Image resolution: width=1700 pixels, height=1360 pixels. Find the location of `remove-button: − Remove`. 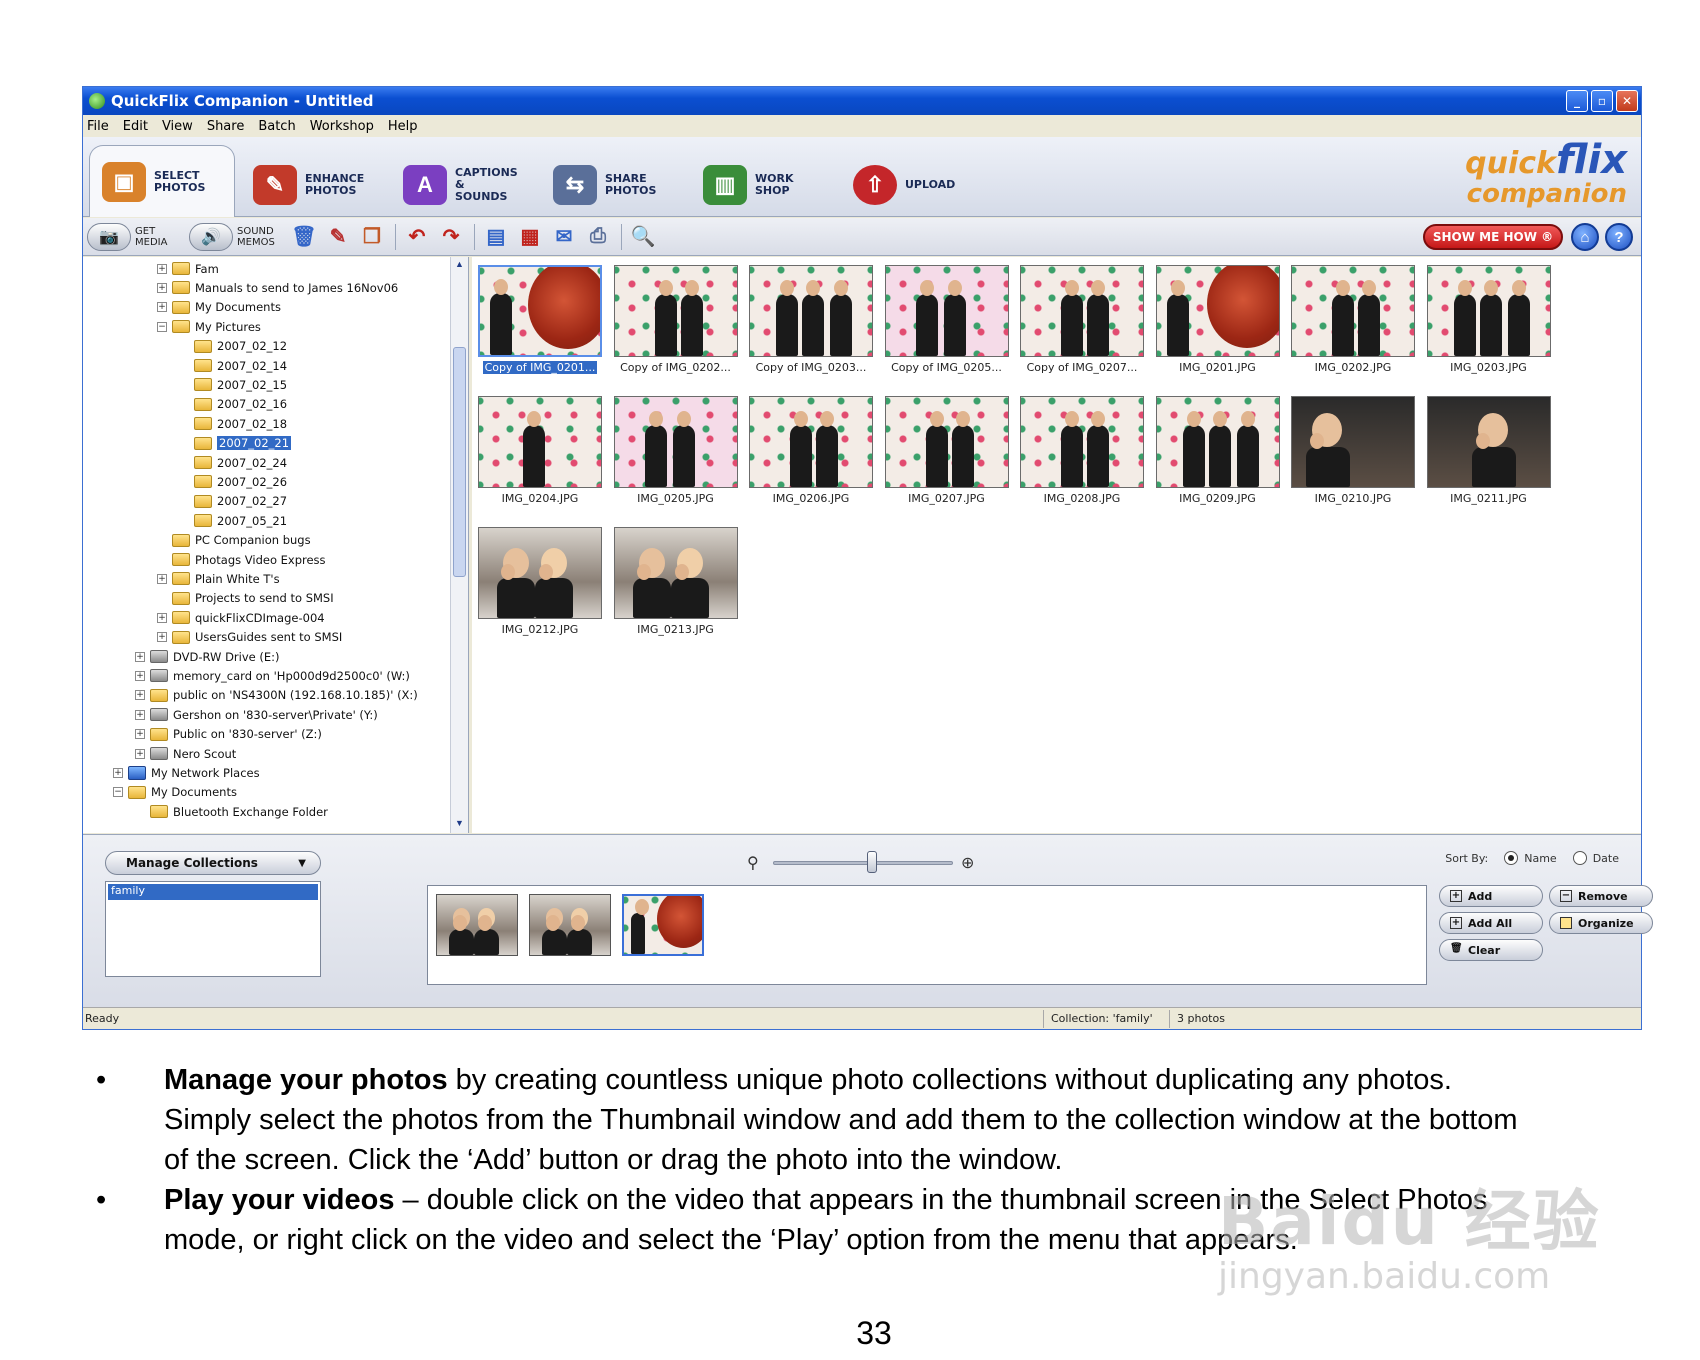

remove-button: − Remove is located at coordinates (1601, 896).